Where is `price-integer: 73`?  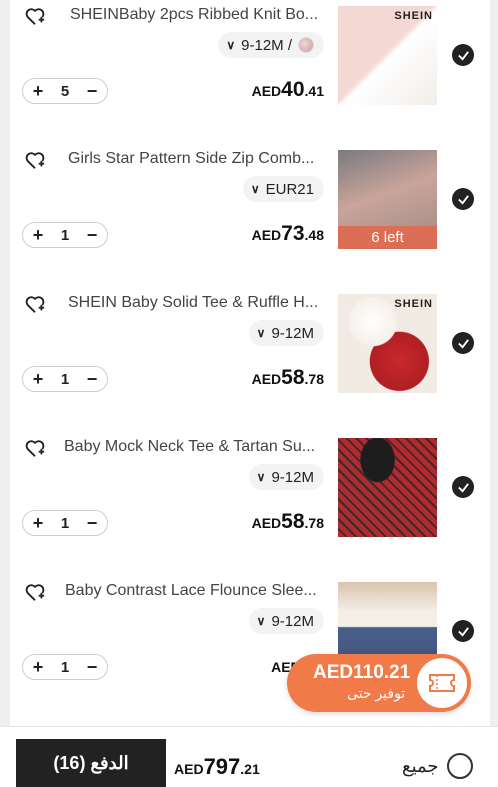 price-integer: 73 is located at coordinates (293, 233).